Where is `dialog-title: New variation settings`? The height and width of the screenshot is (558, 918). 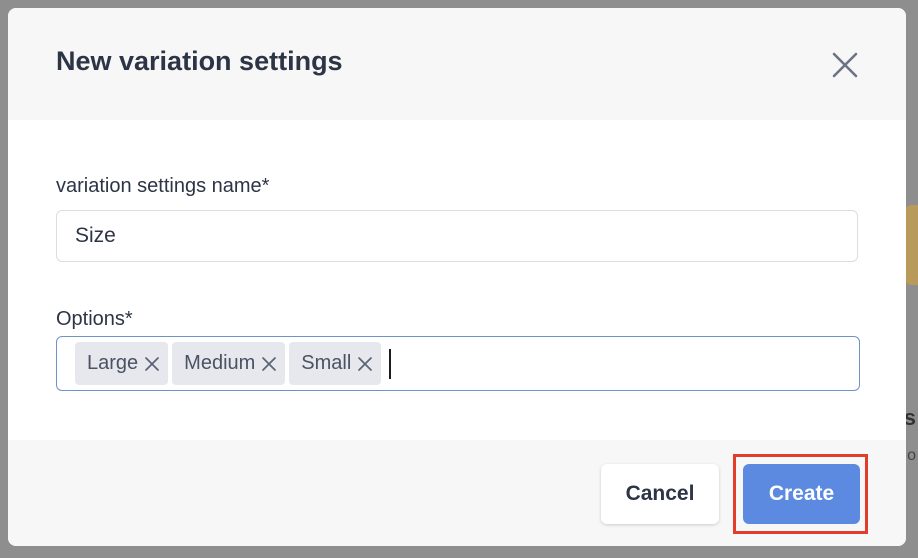
dialog-title: New variation settings is located at coordinates (199, 61).